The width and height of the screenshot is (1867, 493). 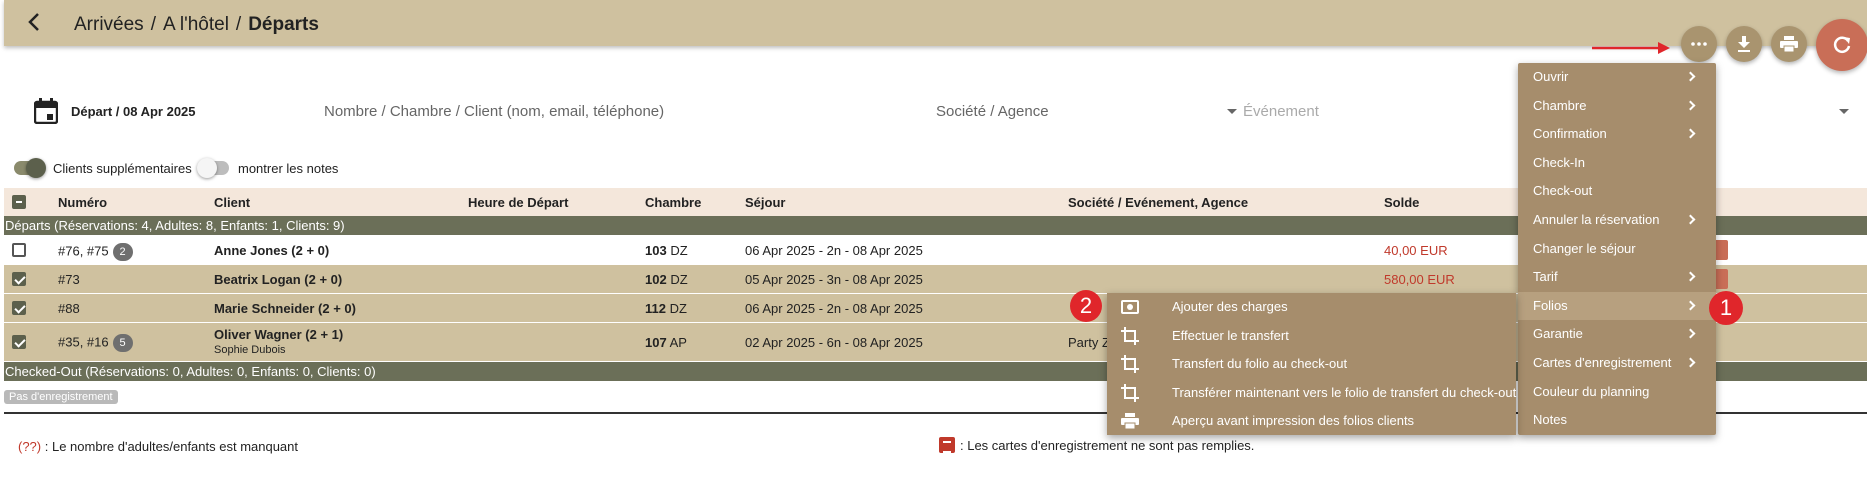 What do you see at coordinates (834, 308) in the screenshot?
I see `row-stay: 06 Apr 2025 - 2n - 08 Apr 2025` at bounding box center [834, 308].